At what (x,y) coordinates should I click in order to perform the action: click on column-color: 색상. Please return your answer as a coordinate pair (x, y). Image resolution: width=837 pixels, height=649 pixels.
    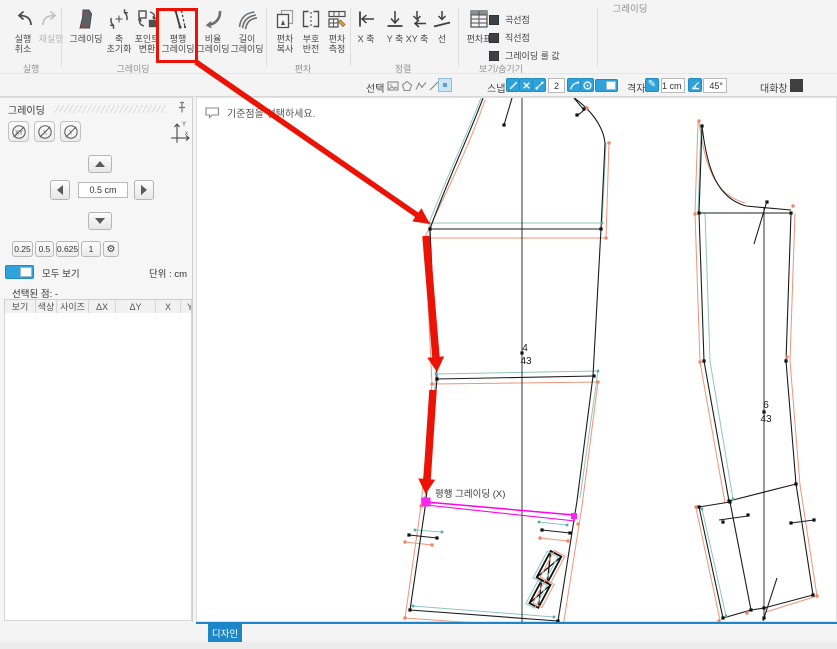
    Looking at the image, I should click on (46, 306).